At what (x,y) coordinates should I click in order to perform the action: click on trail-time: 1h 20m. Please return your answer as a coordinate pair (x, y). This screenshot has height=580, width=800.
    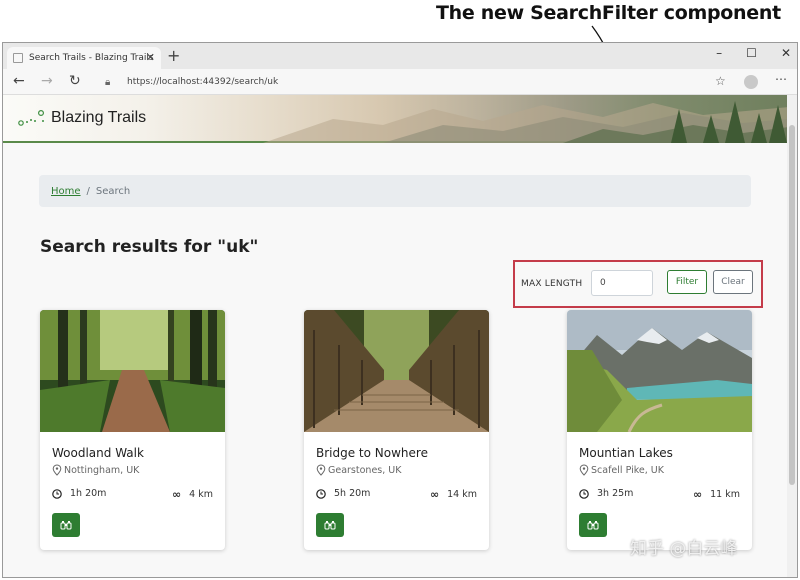
    Looking at the image, I should click on (79, 493).